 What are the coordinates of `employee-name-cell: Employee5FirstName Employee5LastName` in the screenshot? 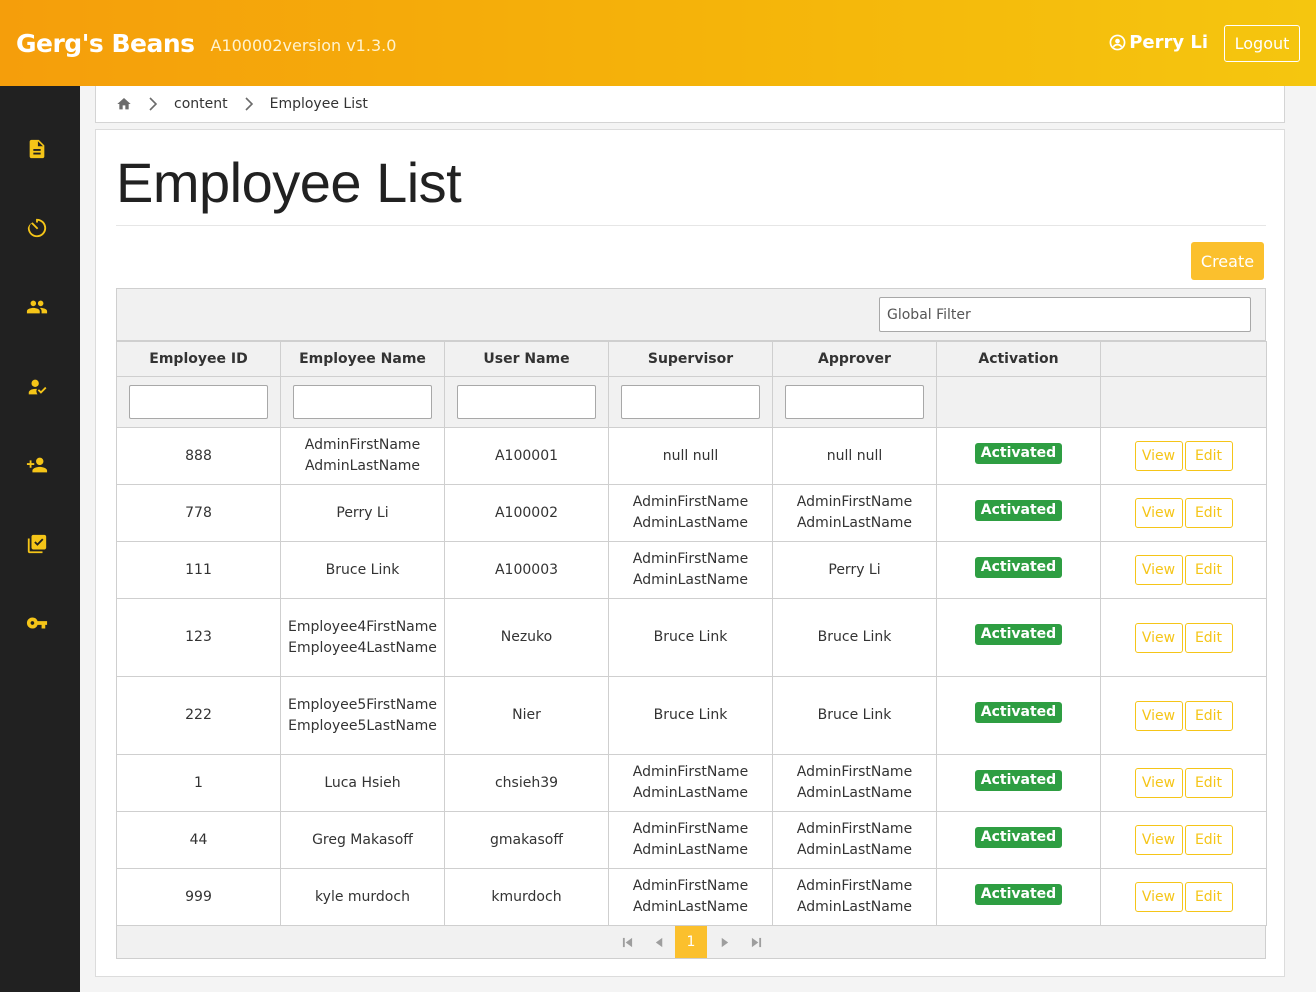 It's located at (362, 715).